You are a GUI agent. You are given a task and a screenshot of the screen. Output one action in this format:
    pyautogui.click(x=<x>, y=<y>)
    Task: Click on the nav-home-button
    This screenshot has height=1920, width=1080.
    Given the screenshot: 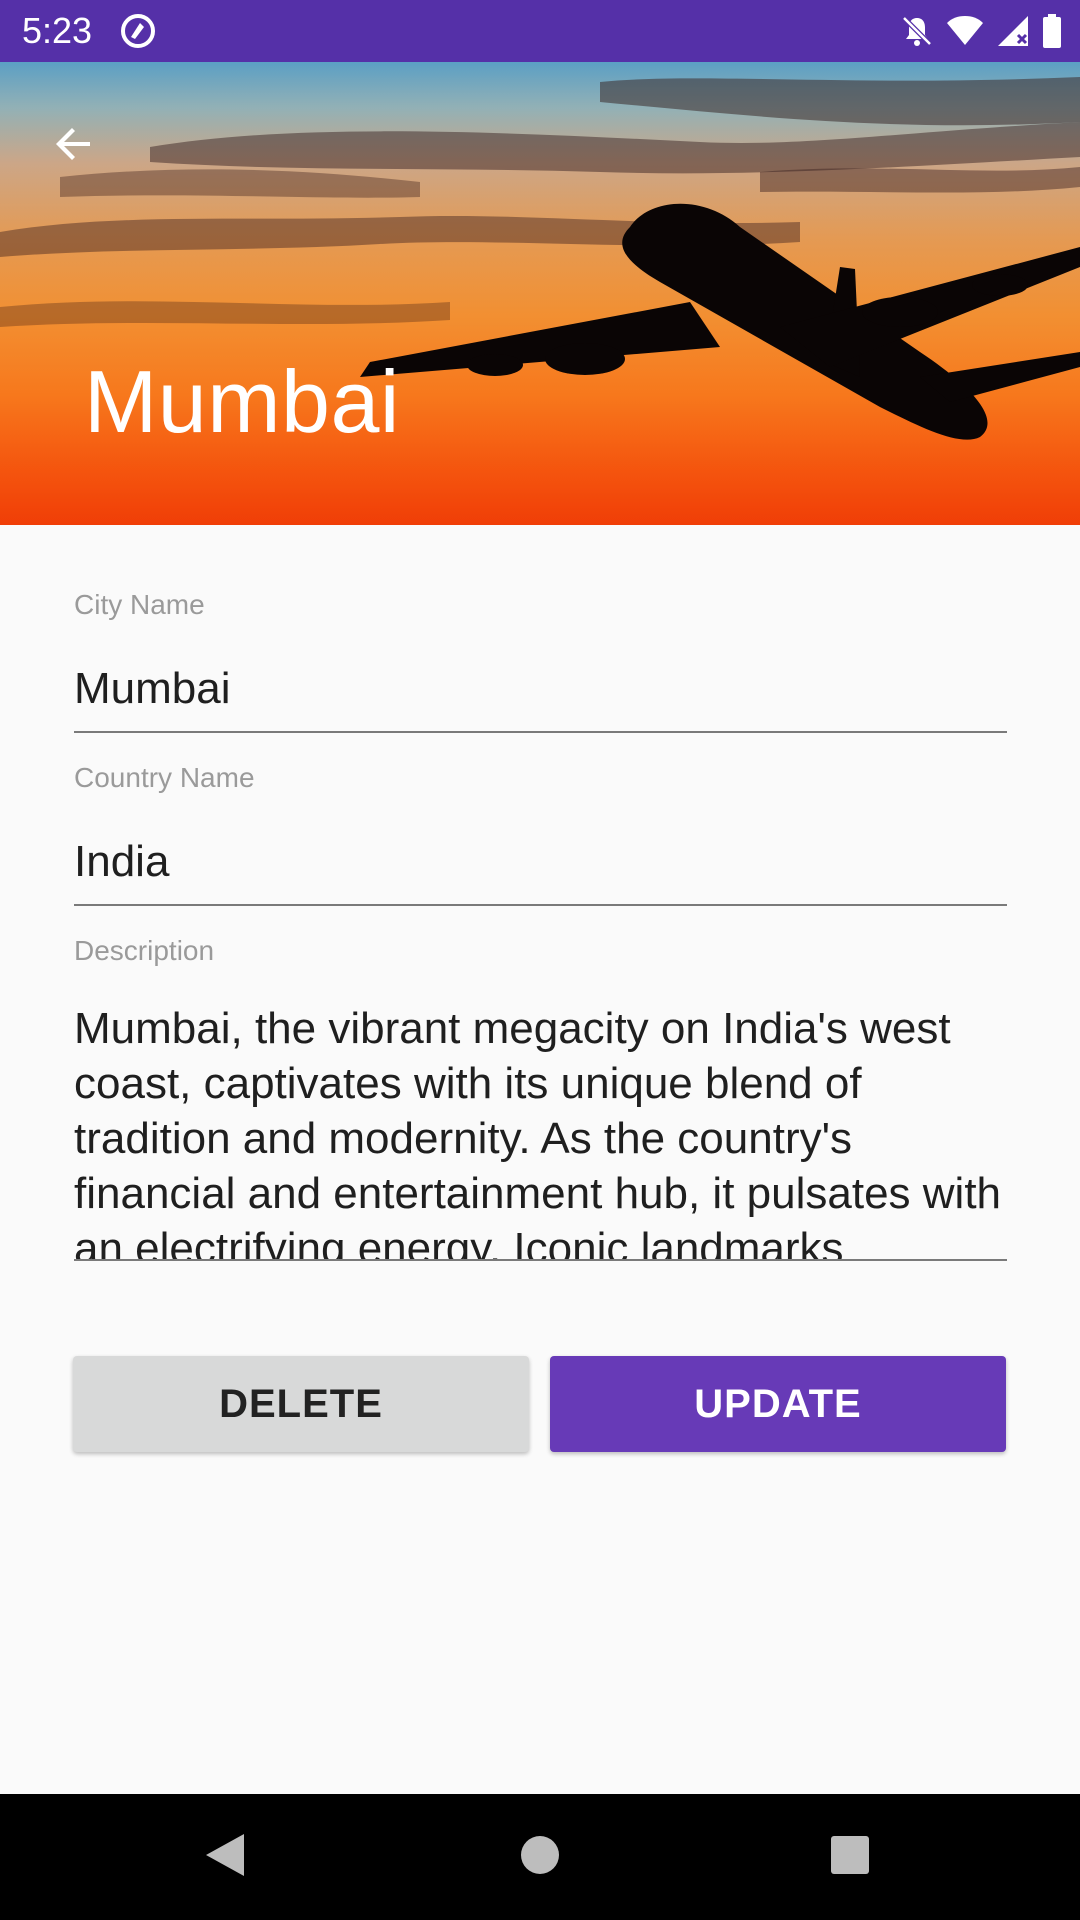 What is the action you would take?
    pyautogui.click(x=540, y=1857)
    